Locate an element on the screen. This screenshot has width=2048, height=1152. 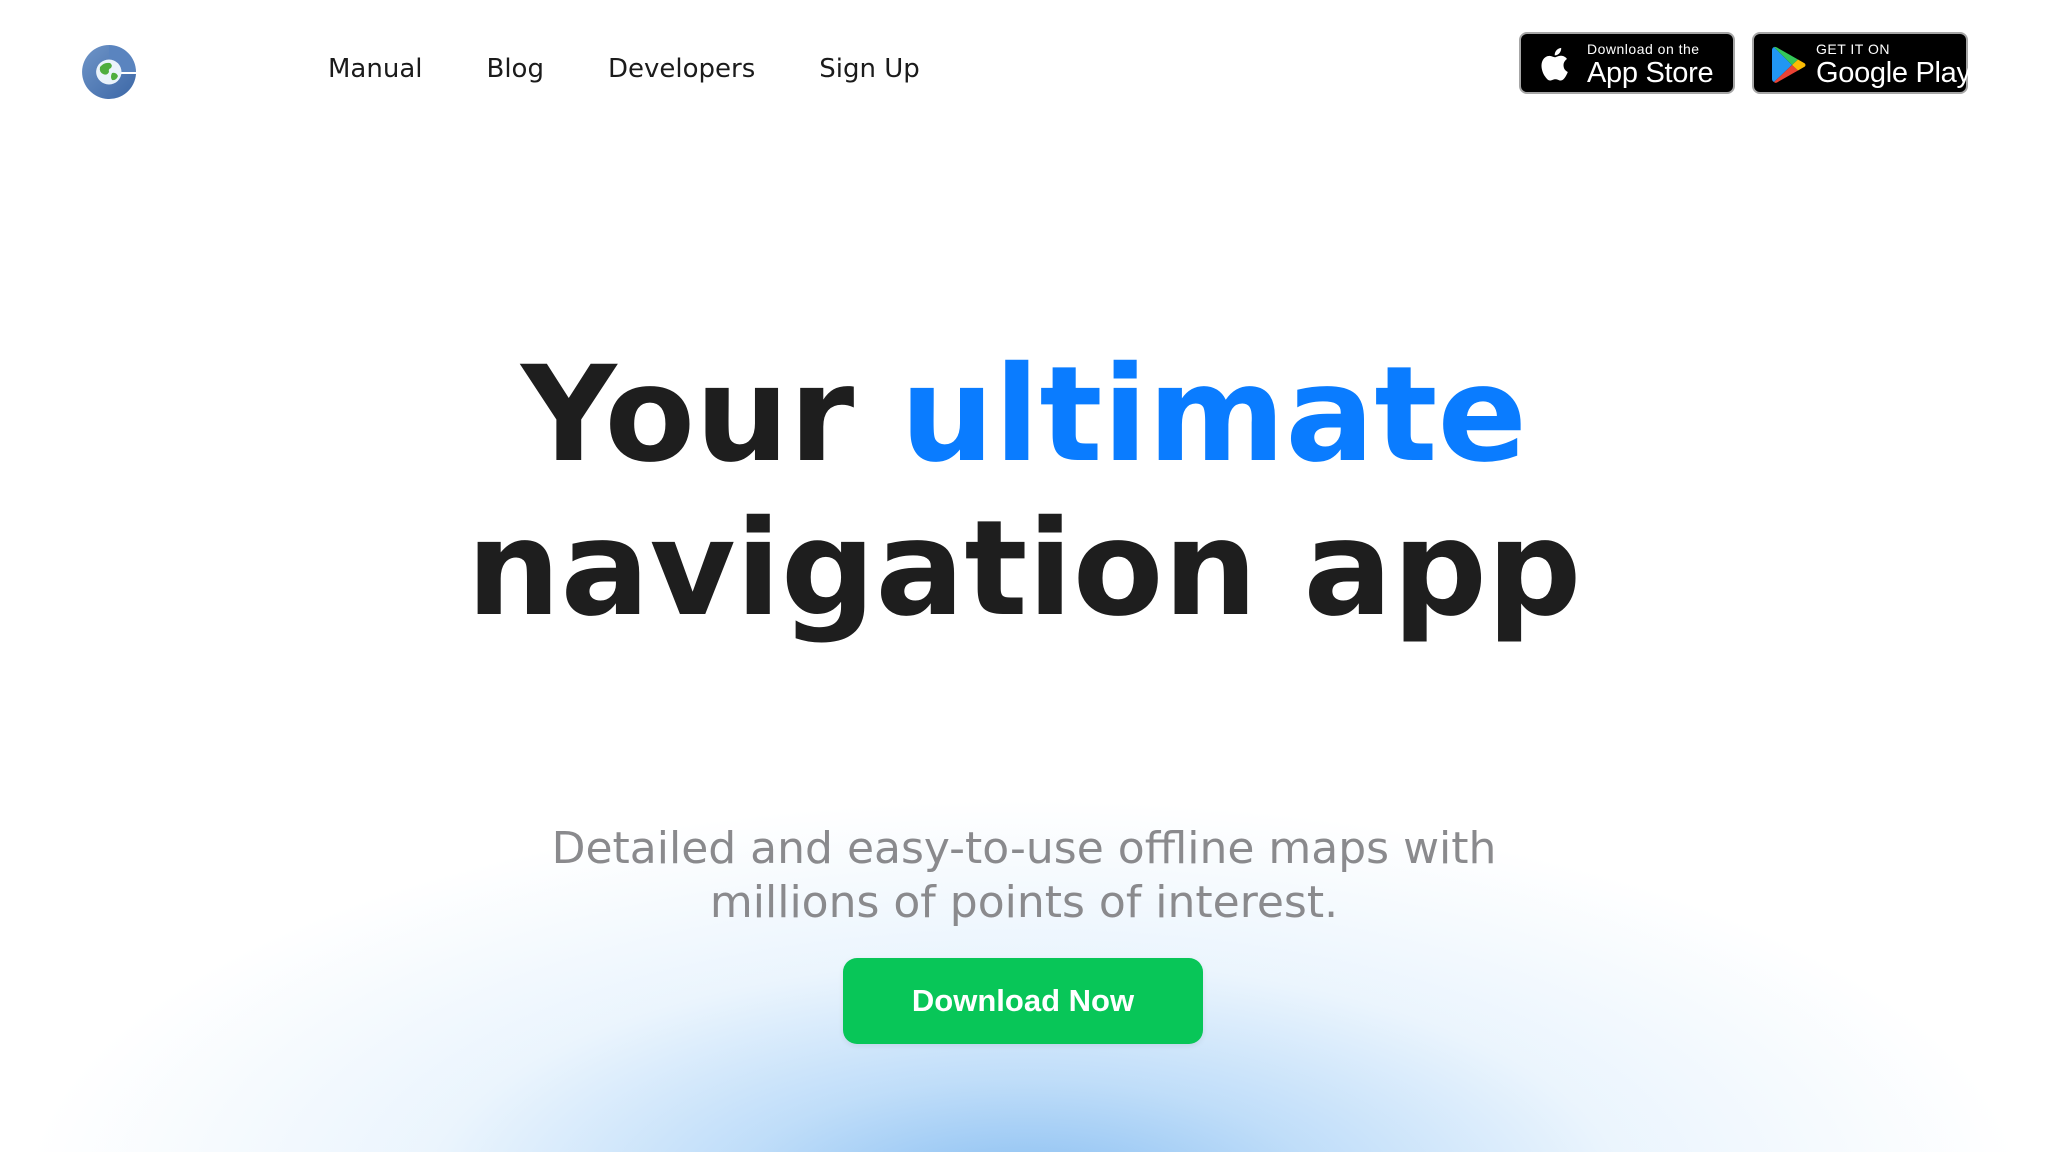
google-play-badge: GET IT ON Google Play is located at coordinates (1861, 63).